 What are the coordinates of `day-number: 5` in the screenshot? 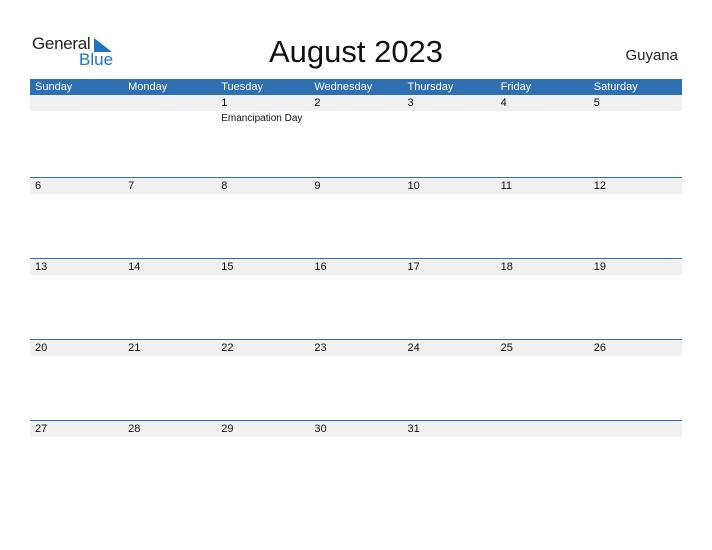 It's located at (596, 103).